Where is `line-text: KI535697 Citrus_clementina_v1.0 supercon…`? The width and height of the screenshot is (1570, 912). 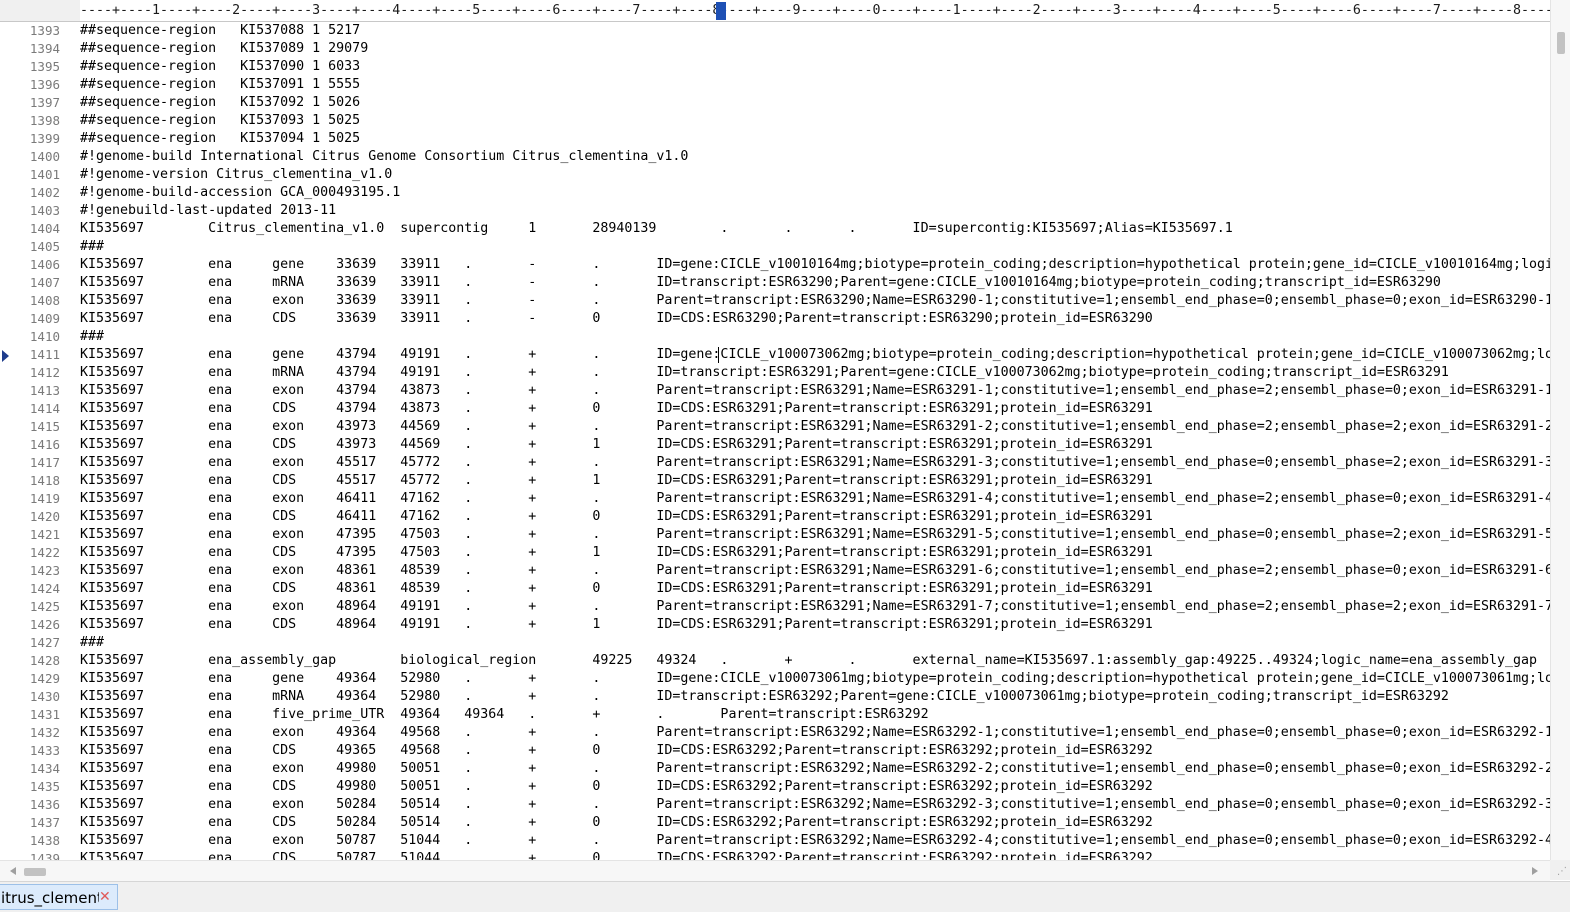
line-text: KI535697 Citrus_clementina_v1.0 supercon… is located at coordinates (656, 229).